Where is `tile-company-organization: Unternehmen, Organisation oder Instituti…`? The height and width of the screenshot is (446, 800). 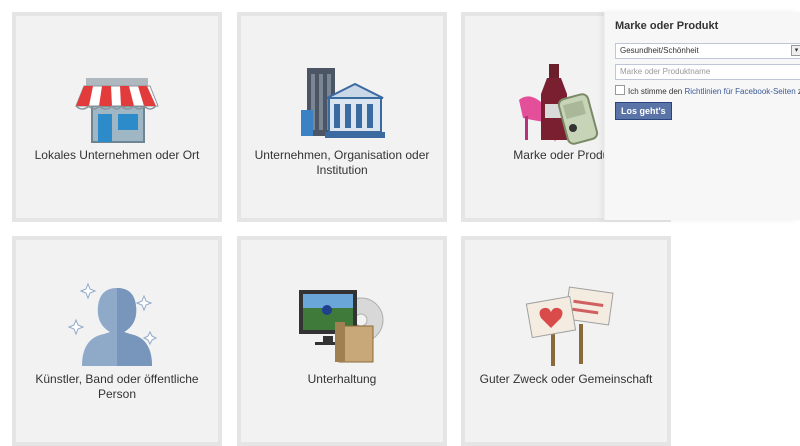
tile-company-organization: Unternehmen, Organisation oder Instituti… is located at coordinates (342, 117).